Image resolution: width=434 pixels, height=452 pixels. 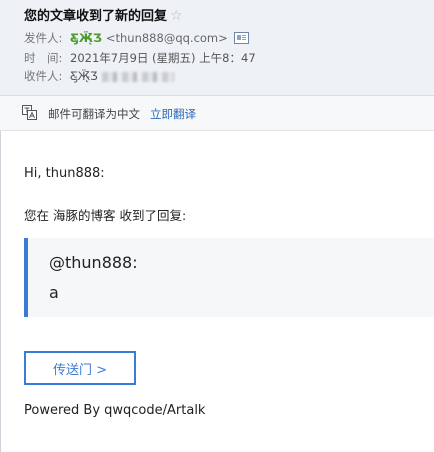 What do you see at coordinates (241, 37) in the screenshot?
I see `contact-card-icon` at bounding box center [241, 37].